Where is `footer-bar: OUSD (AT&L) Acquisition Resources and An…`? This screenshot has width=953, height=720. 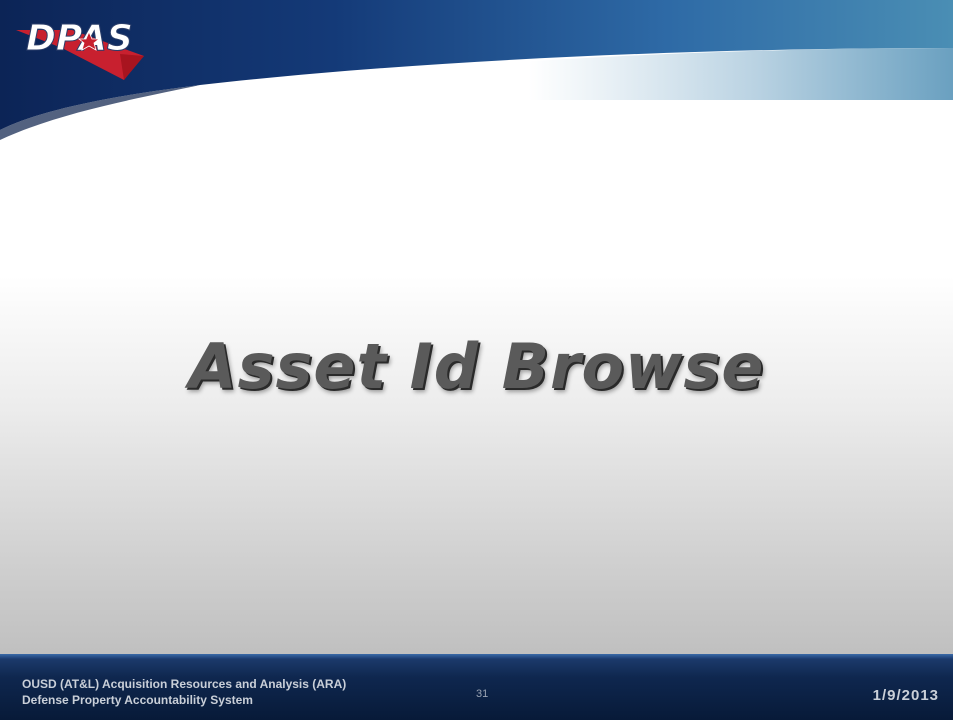
footer-bar: OUSD (AT&L) Acquisition Resources and An… is located at coordinates (476, 687).